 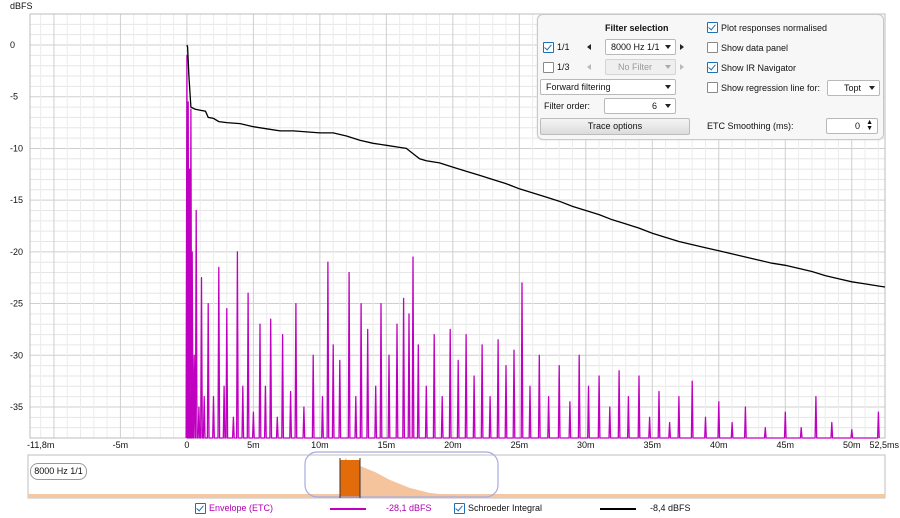 What do you see at coordinates (712, 47) in the screenshot?
I see `show-data-panel-checkbox` at bounding box center [712, 47].